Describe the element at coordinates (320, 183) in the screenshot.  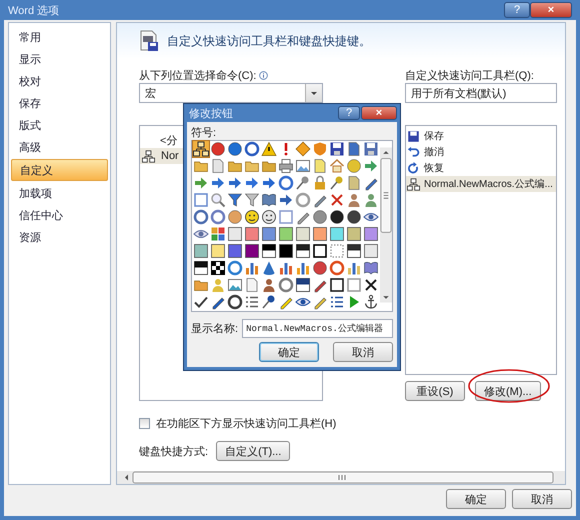
I see `lock-icon` at that location.